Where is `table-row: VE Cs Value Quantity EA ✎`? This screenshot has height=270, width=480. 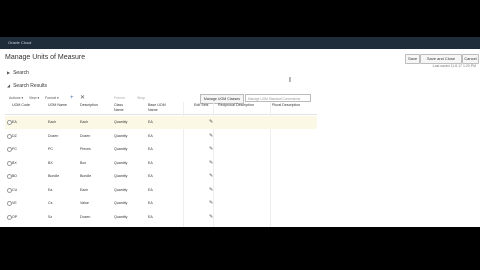
table-row: VE Cs Value Quantity EA ✎ is located at coordinates (161, 203).